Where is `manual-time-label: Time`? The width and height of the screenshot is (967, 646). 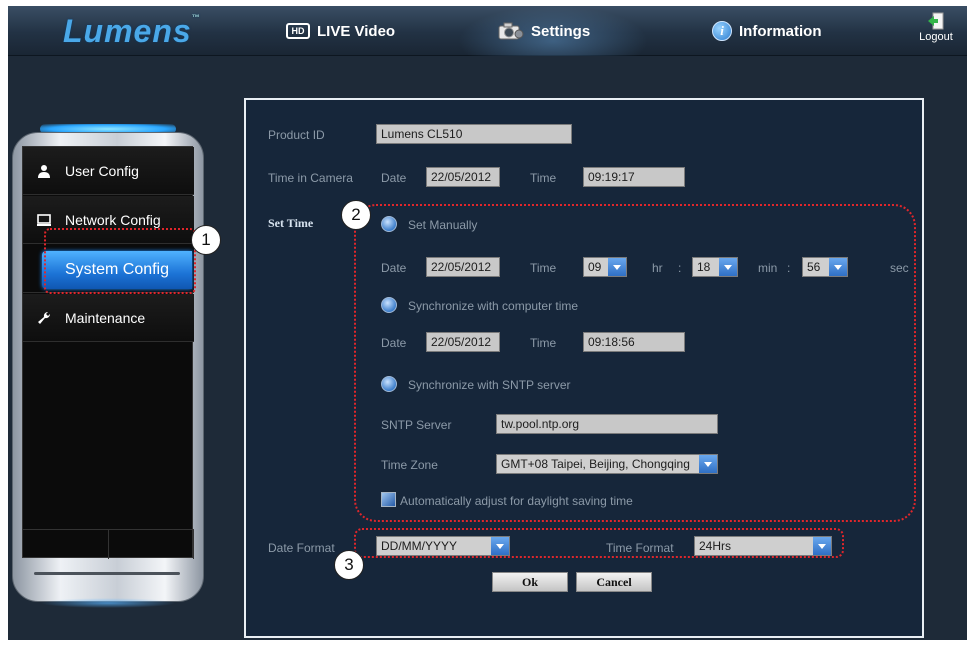
manual-time-label: Time is located at coordinates (543, 268).